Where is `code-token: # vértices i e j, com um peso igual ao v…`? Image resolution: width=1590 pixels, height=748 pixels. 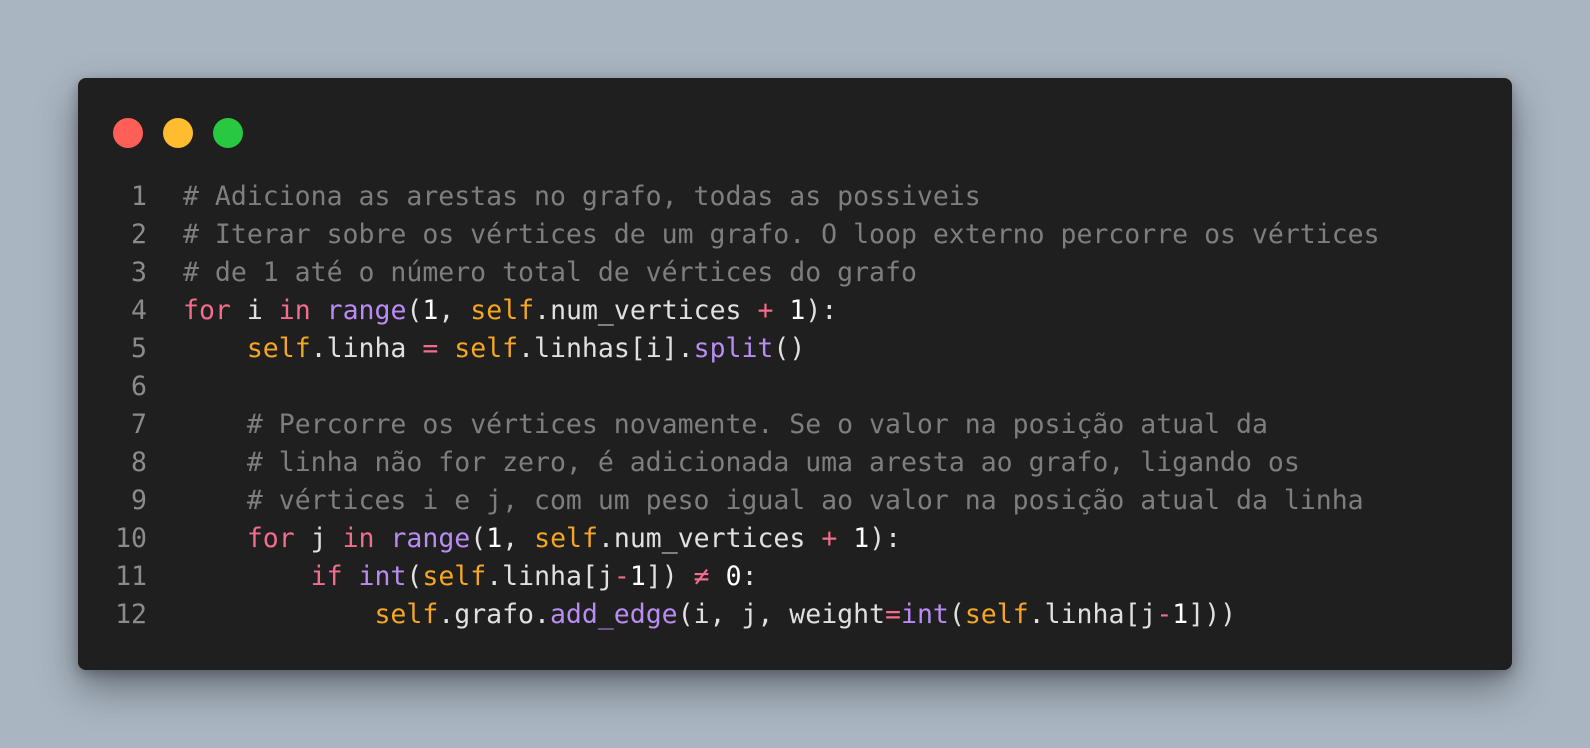
code-token: # vértices i e j, com um peso igual ao v… is located at coordinates (805, 500).